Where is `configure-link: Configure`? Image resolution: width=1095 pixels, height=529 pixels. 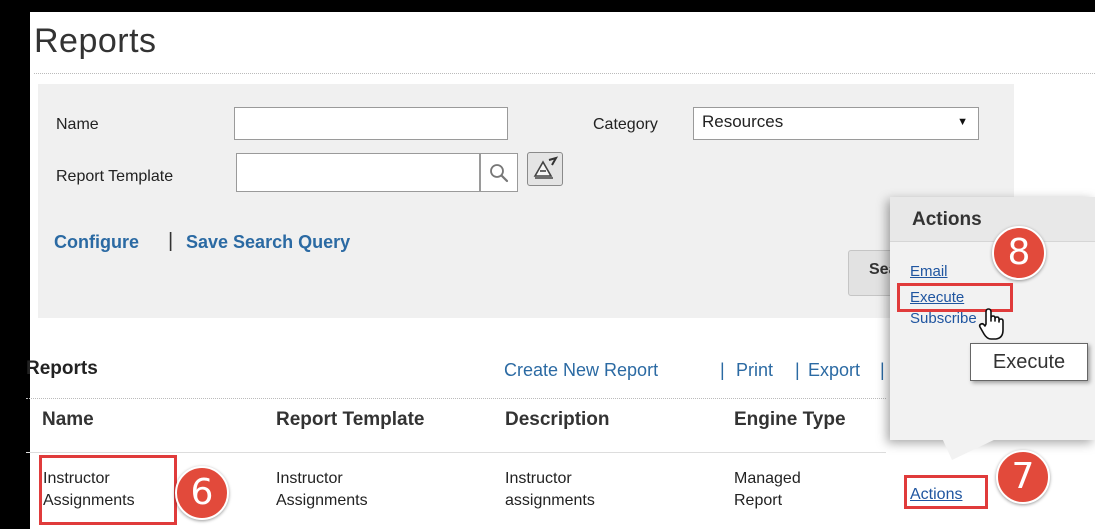
configure-link: Configure is located at coordinates (96, 242).